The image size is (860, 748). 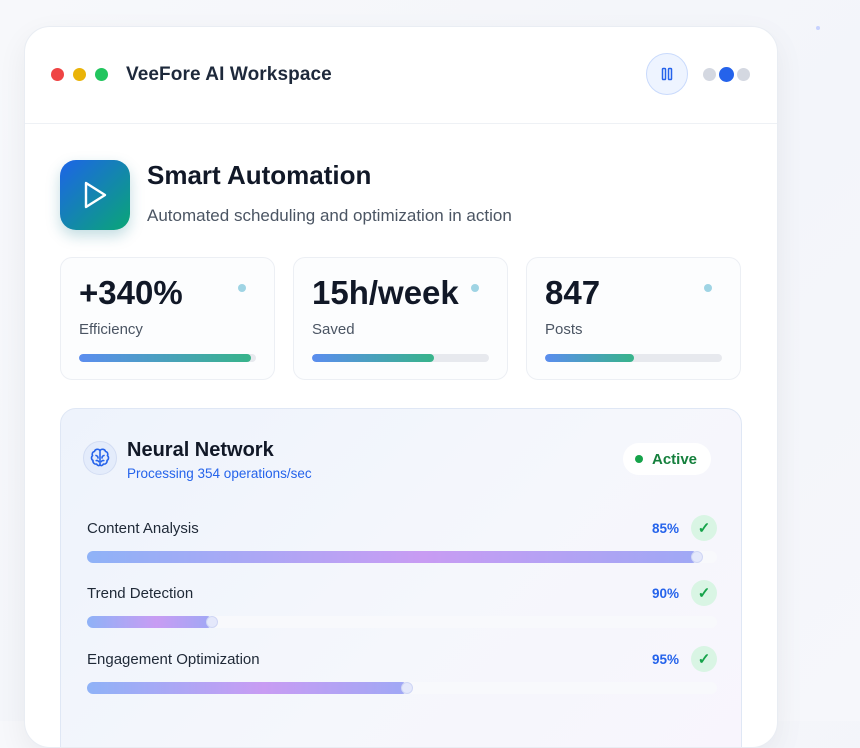 What do you see at coordinates (400, 318) in the screenshot?
I see `stat-card-saved: 15h/week Saved` at bounding box center [400, 318].